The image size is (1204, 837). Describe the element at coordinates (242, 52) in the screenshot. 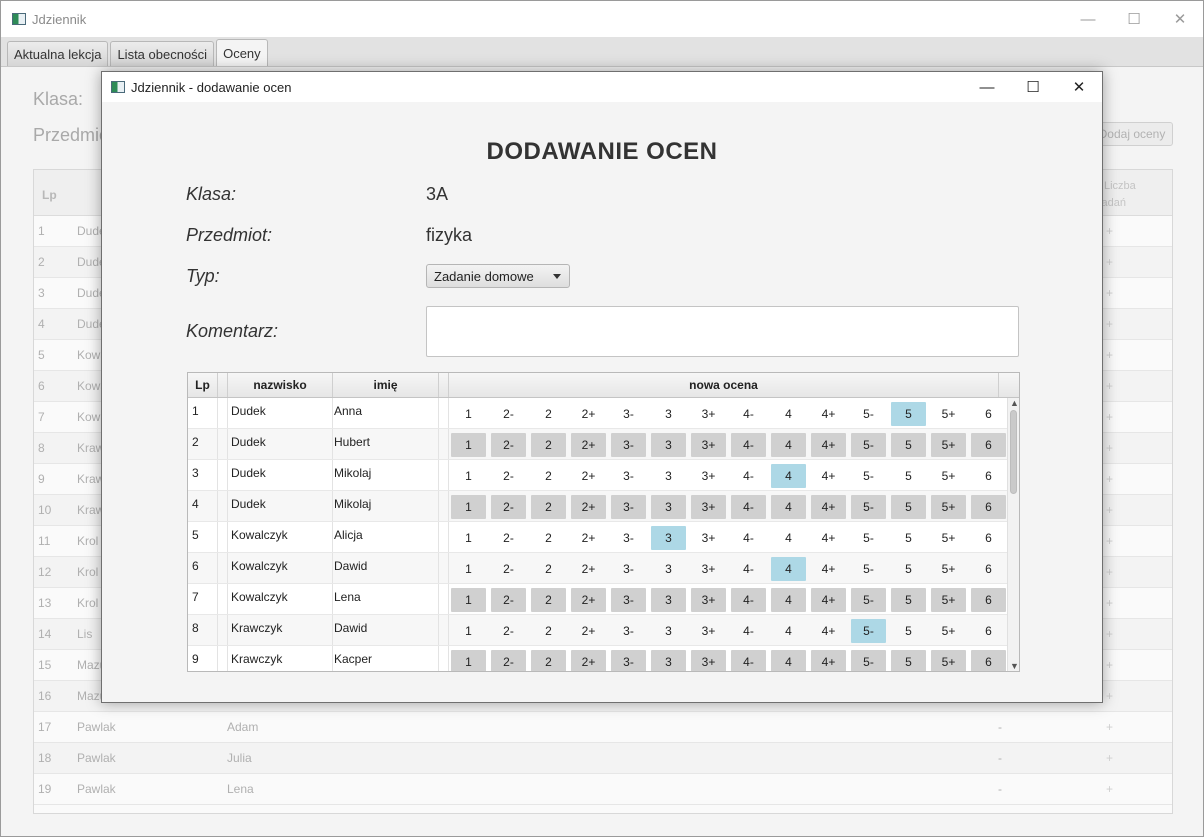

I see `tab-oceny: Oceny` at that location.